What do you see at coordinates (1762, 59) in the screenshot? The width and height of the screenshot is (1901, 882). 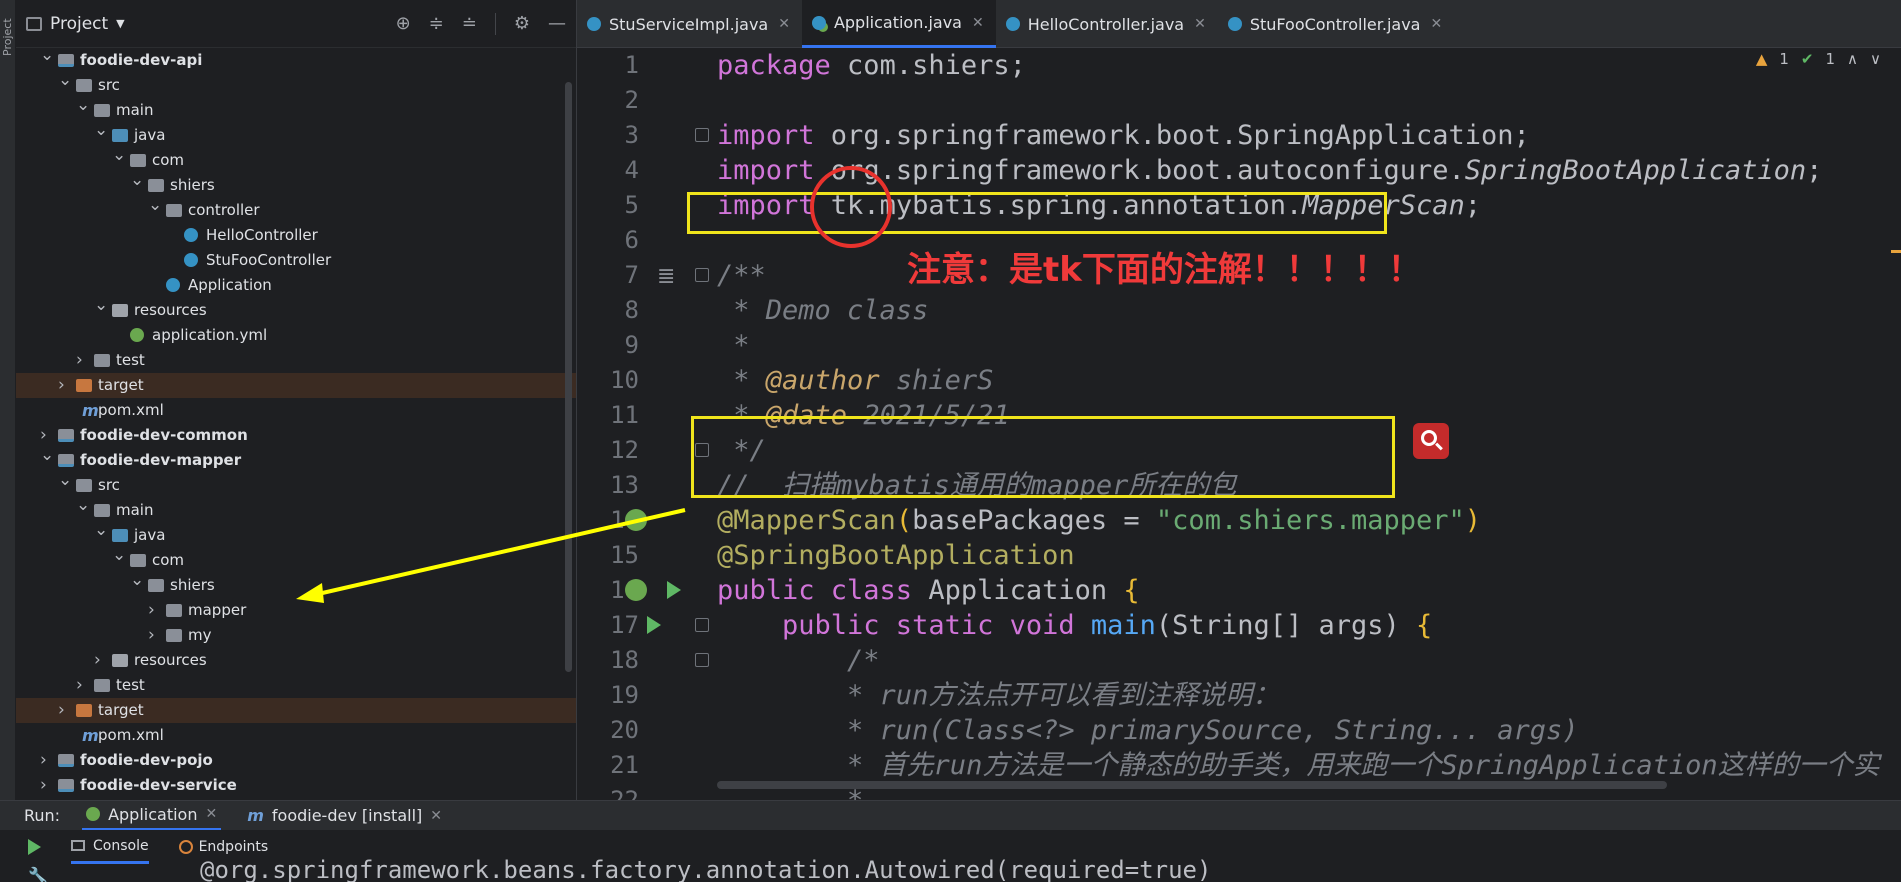 I see `warning-icon: ▲` at bounding box center [1762, 59].